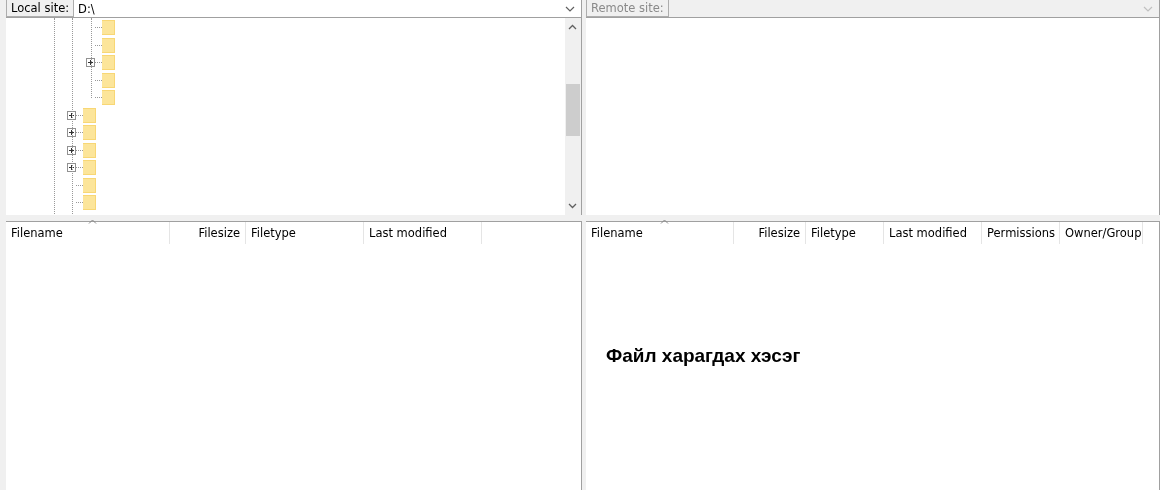  I want to click on scrollbar-thumb, so click(573, 110).